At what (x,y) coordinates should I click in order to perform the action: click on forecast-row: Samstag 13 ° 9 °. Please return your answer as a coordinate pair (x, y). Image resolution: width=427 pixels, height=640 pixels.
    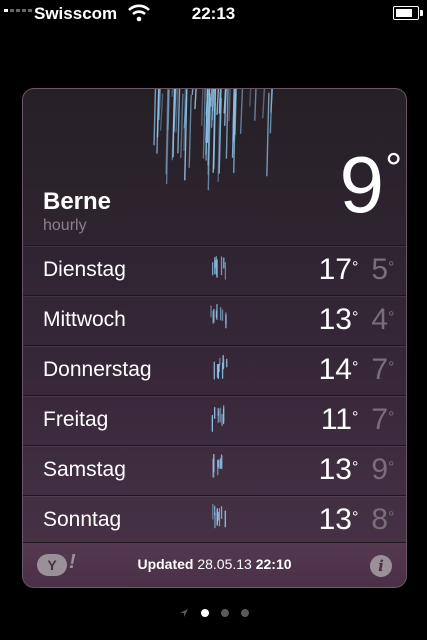
    Looking at the image, I should click on (214, 470).